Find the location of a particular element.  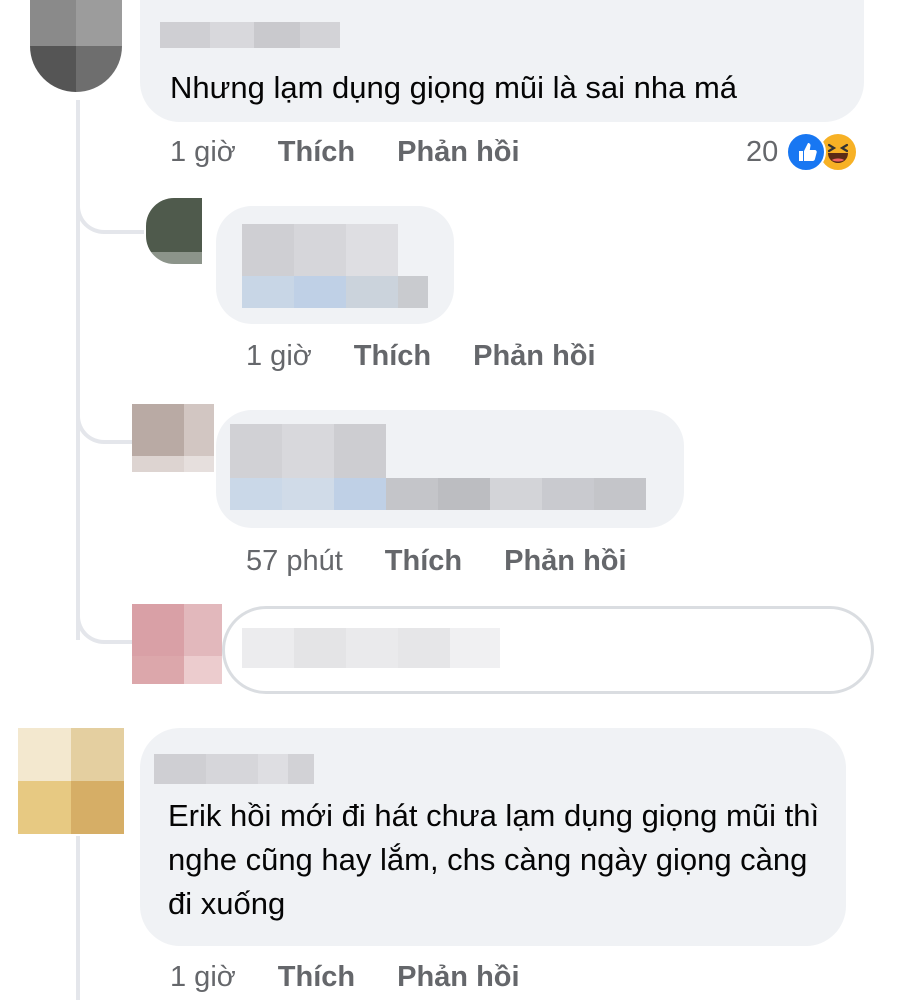

reply-input-blurred-text is located at coordinates (371, 648).